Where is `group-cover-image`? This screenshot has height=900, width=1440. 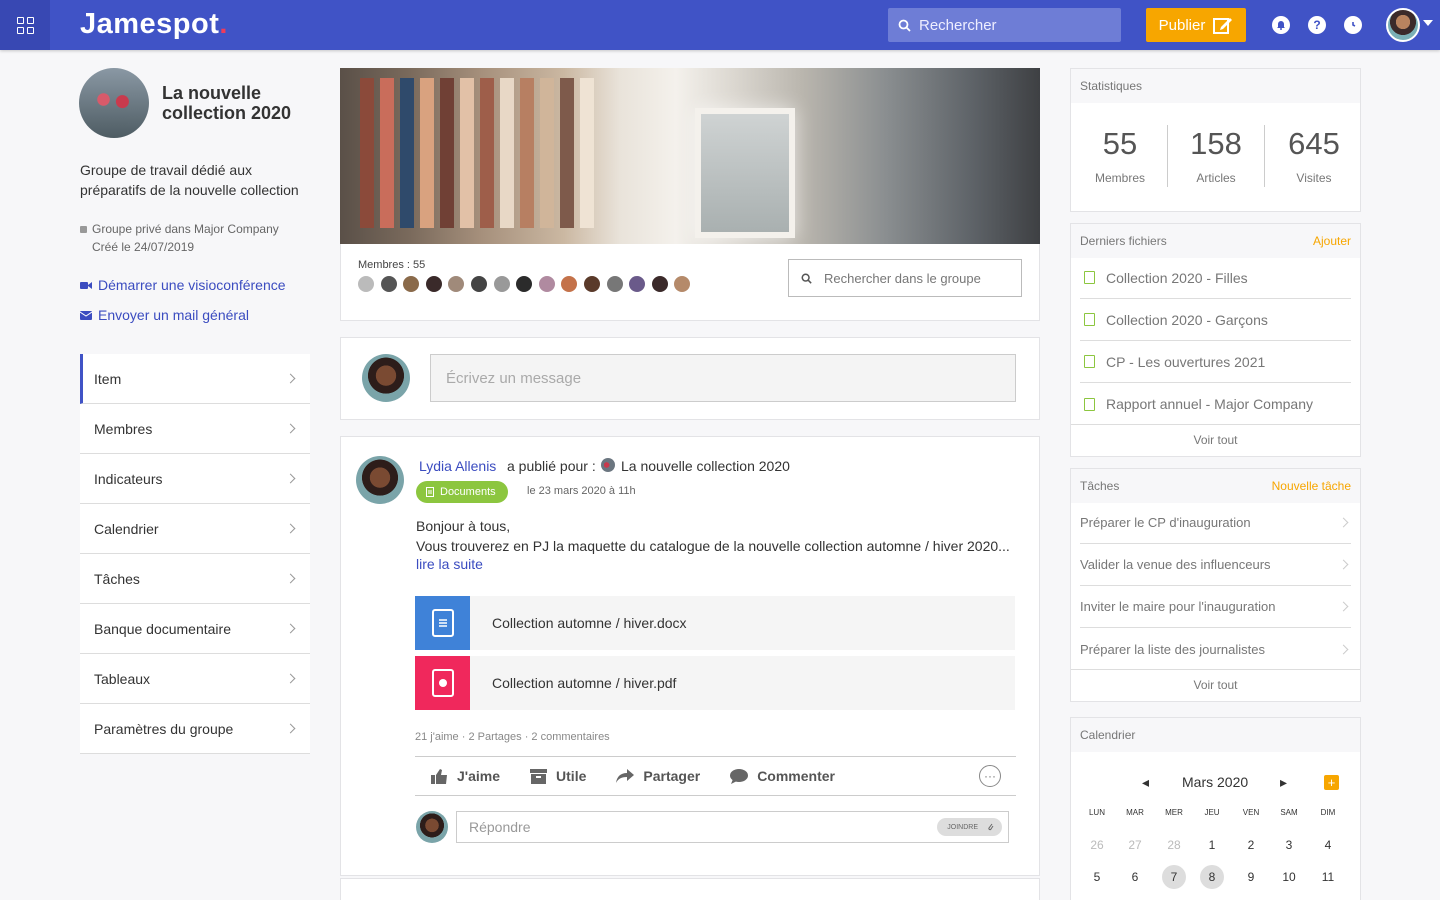 group-cover-image is located at coordinates (690, 156).